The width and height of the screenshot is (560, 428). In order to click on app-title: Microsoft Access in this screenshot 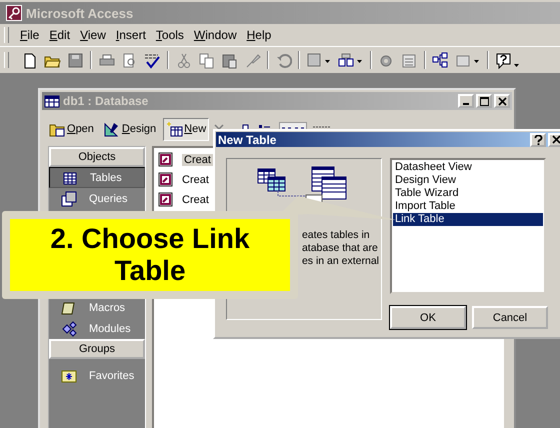, I will do `click(80, 13)`.